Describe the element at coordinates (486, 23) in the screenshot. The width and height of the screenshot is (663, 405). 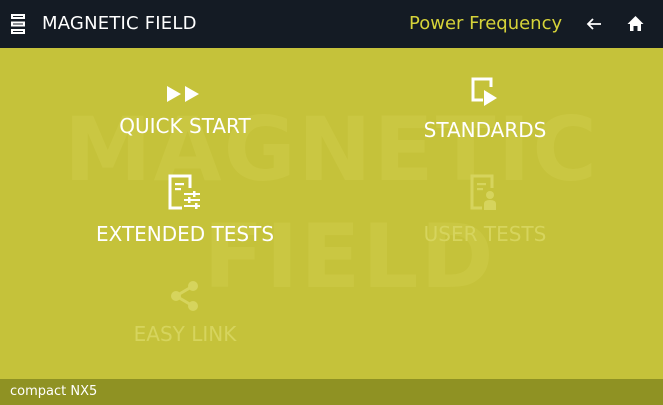
I see `mode-label: Power Frequency` at that location.